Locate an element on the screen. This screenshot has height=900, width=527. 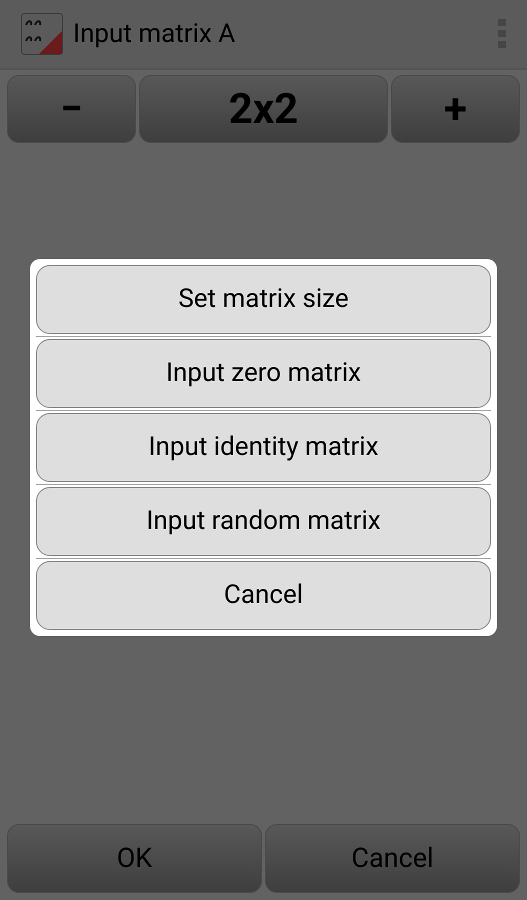
dialog-option: Input zero matrix is located at coordinates (263, 373).